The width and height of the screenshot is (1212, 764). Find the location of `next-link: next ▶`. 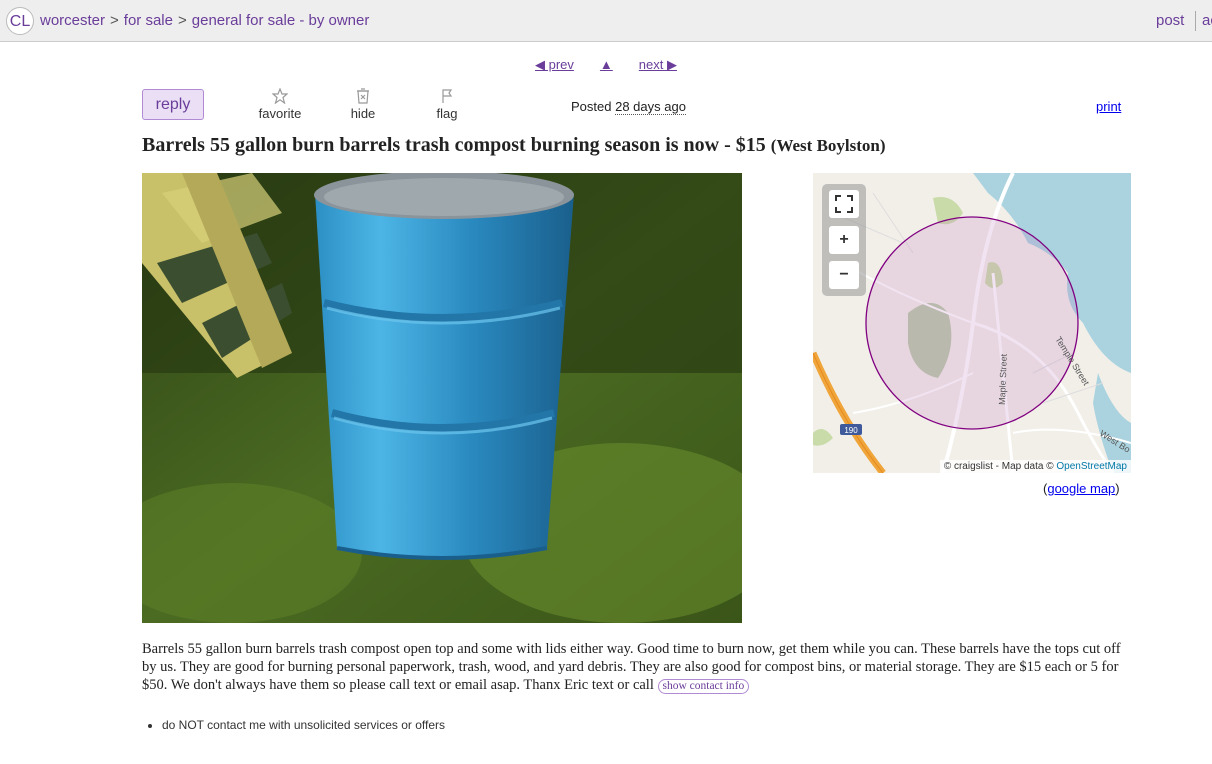

next-link: next ▶ is located at coordinates (658, 64).